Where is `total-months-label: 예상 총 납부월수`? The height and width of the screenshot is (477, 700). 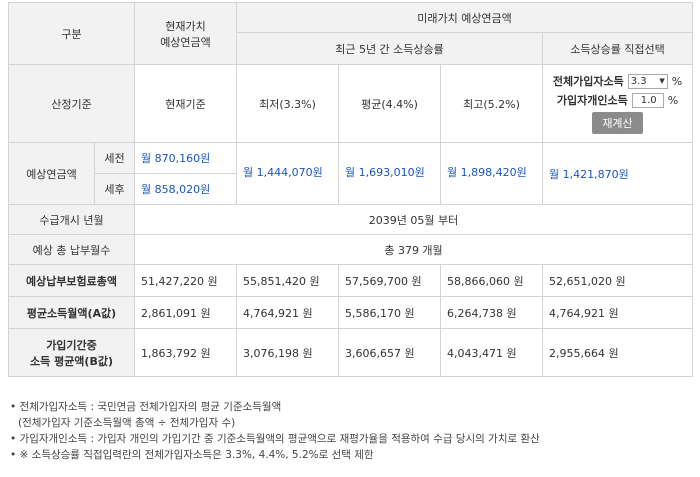 total-months-label: 예상 총 납부월수 is located at coordinates (71, 249).